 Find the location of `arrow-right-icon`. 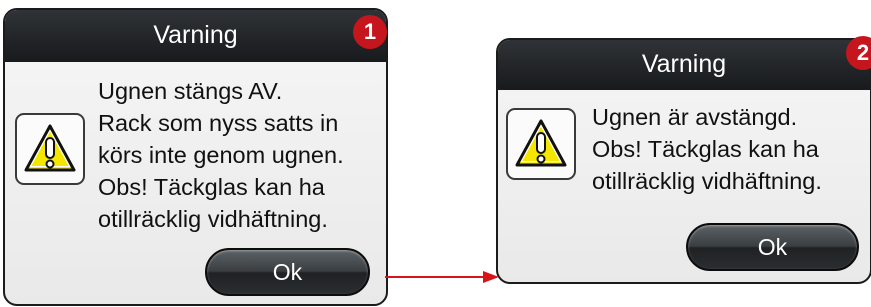

arrow-right-icon is located at coordinates (442, 277).